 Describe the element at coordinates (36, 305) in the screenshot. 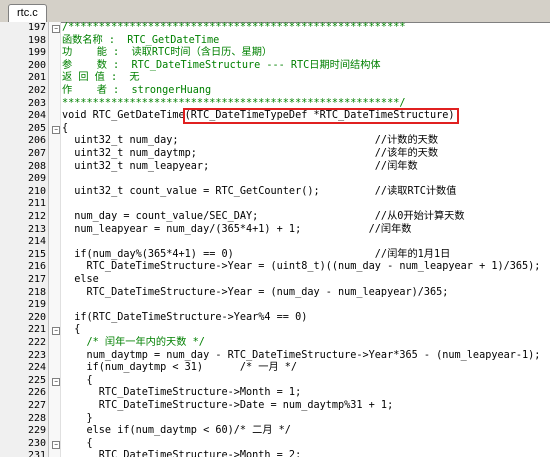

I see `line-number: 219` at that location.